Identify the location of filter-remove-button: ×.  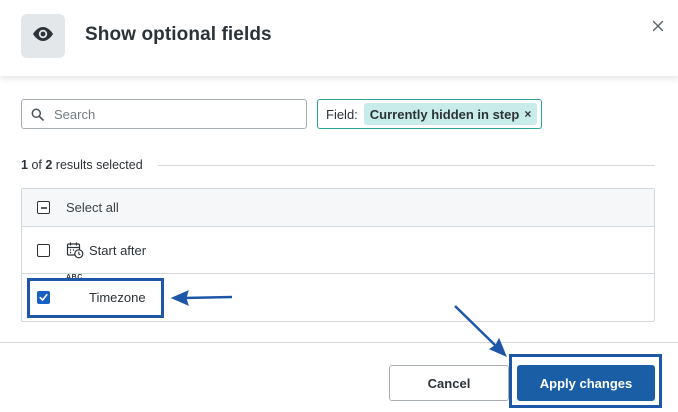
(527, 114).